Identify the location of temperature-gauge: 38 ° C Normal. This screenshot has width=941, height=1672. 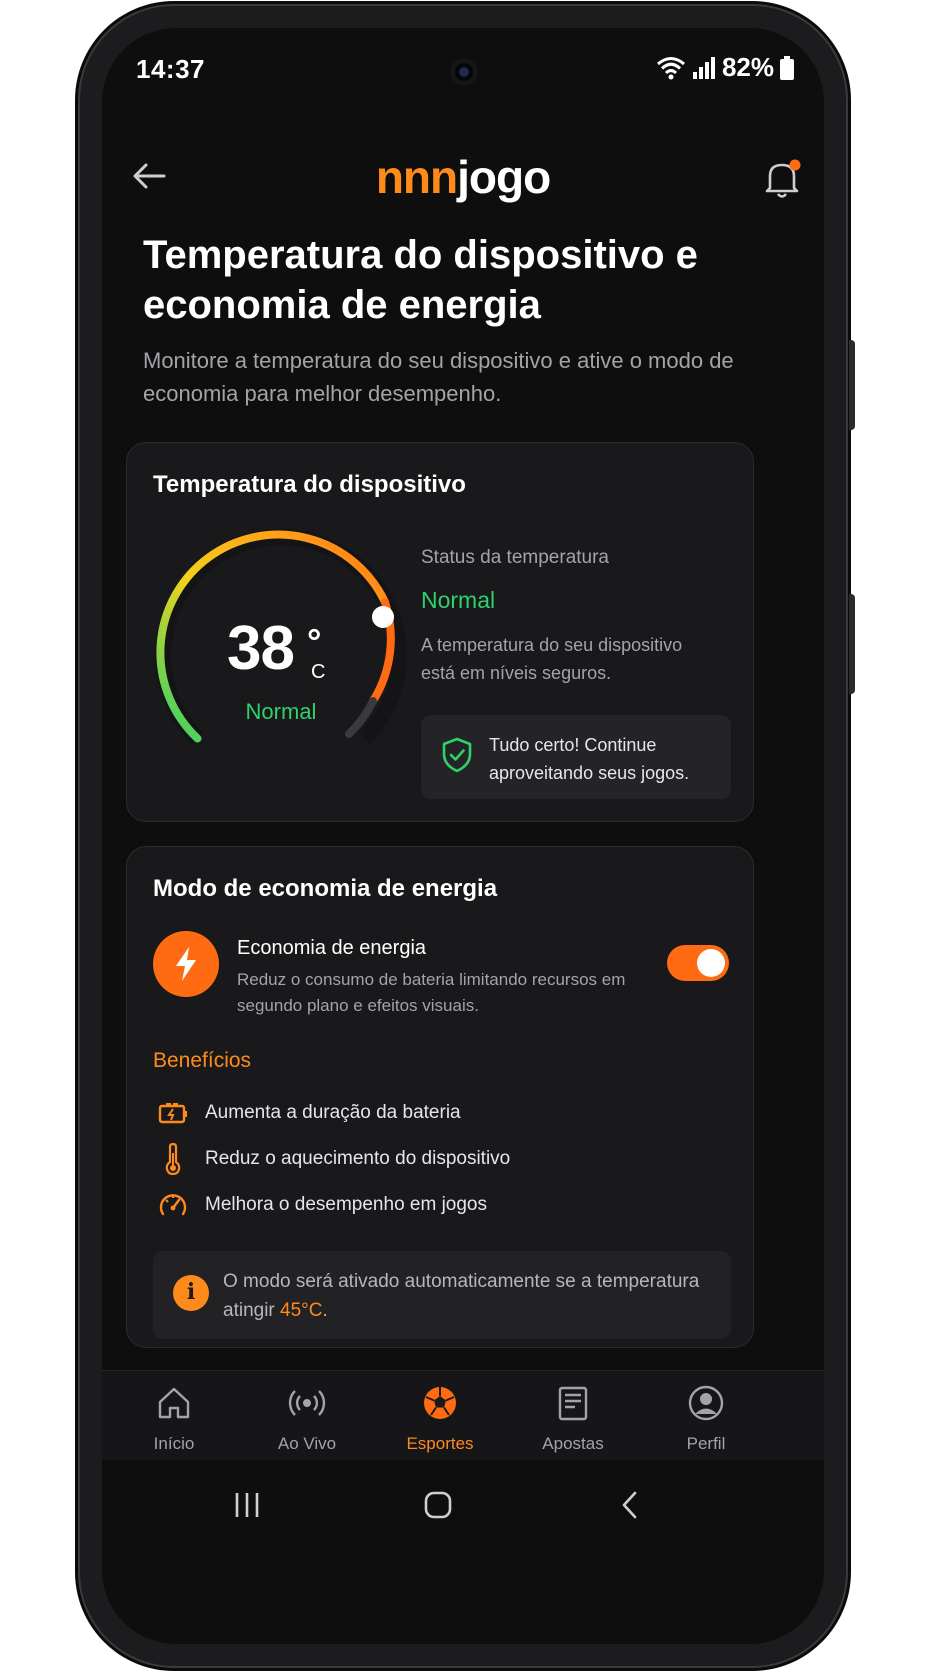
(281, 655).